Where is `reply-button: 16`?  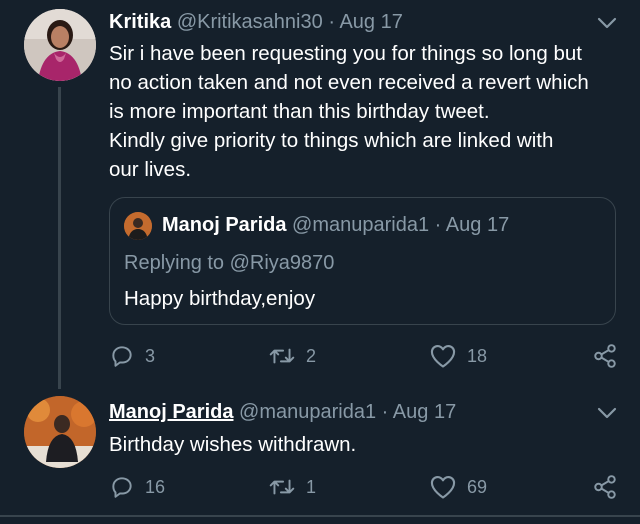
reply-button: 16 is located at coordinates (137, 487).